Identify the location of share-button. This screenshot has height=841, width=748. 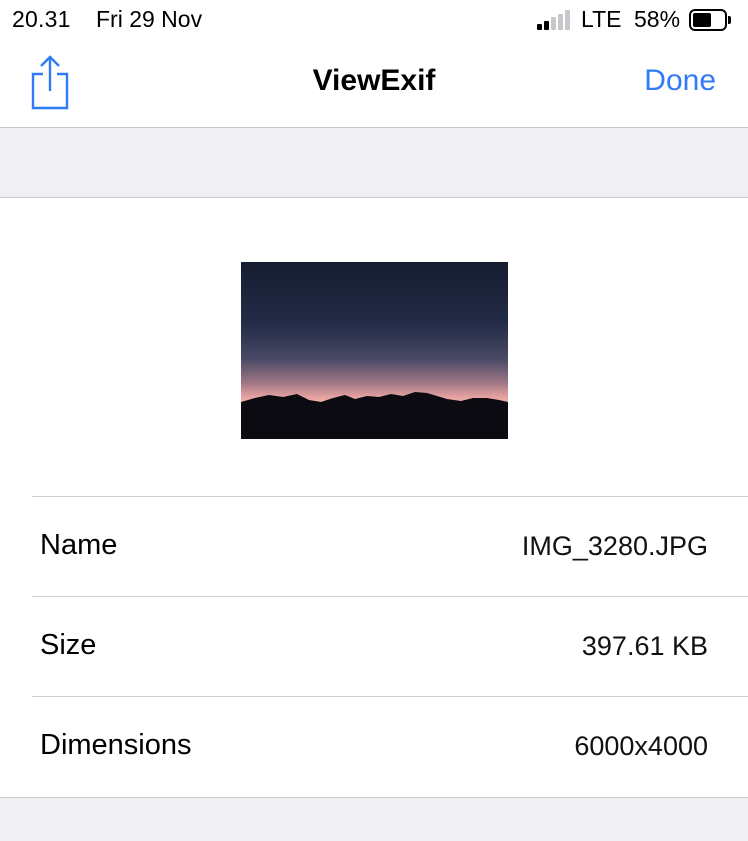
(50, 83).